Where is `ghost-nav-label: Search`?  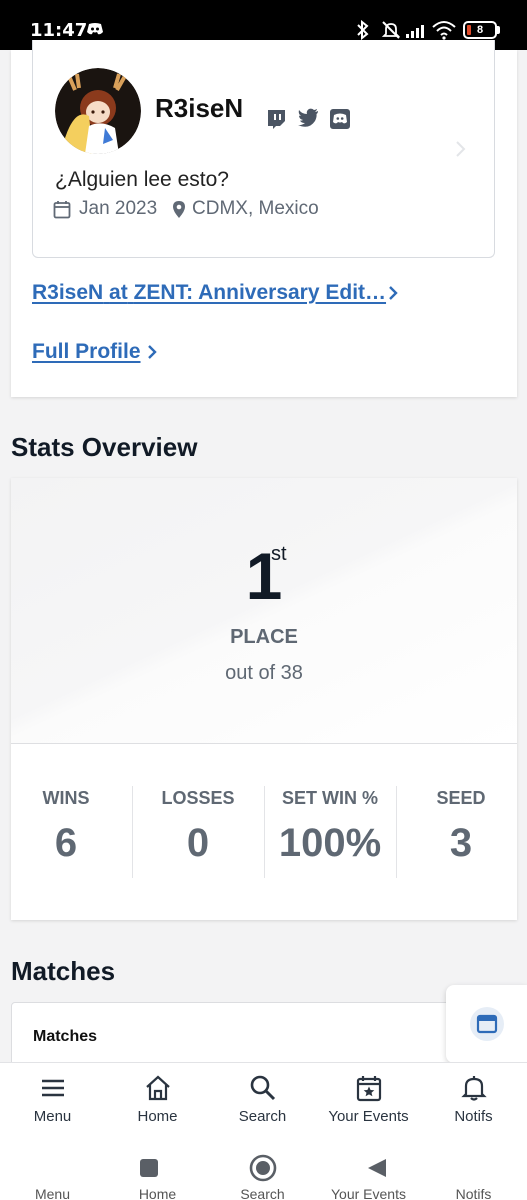 ghost-nav-label: Search is located at coordinates (262, 1193).